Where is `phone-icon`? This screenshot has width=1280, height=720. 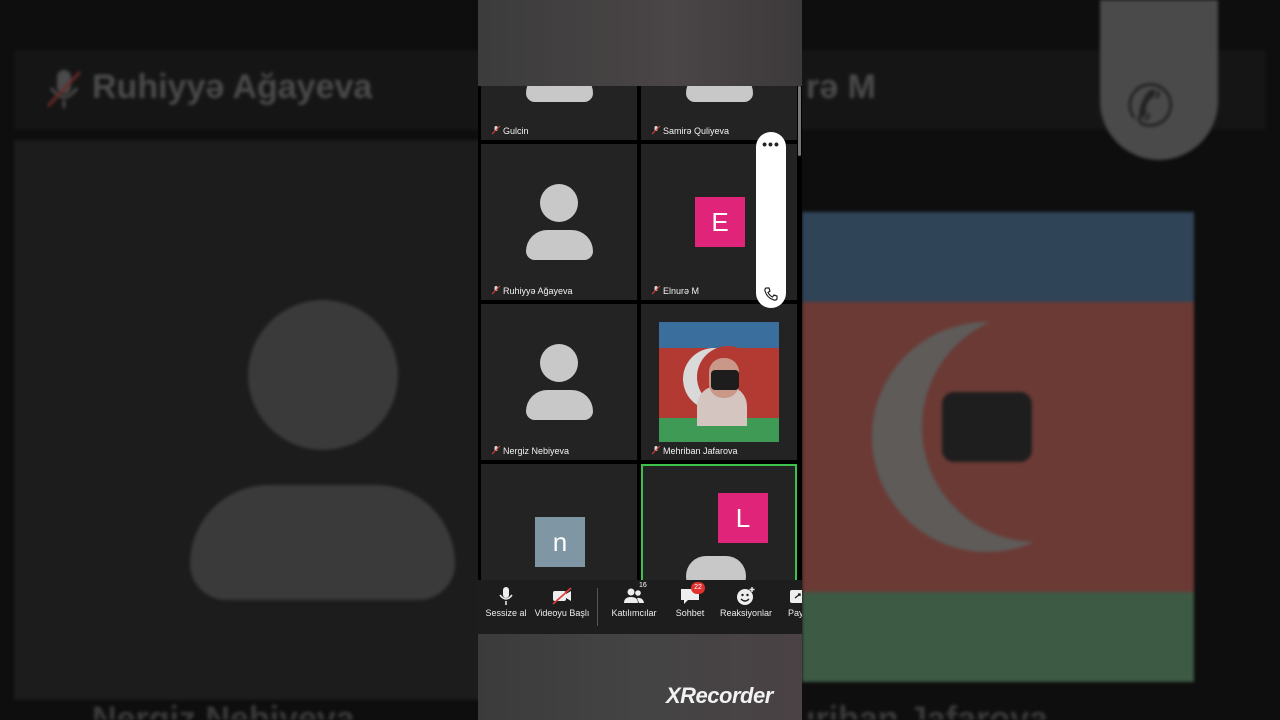
phone-icon is located at coordinates (771, 294).